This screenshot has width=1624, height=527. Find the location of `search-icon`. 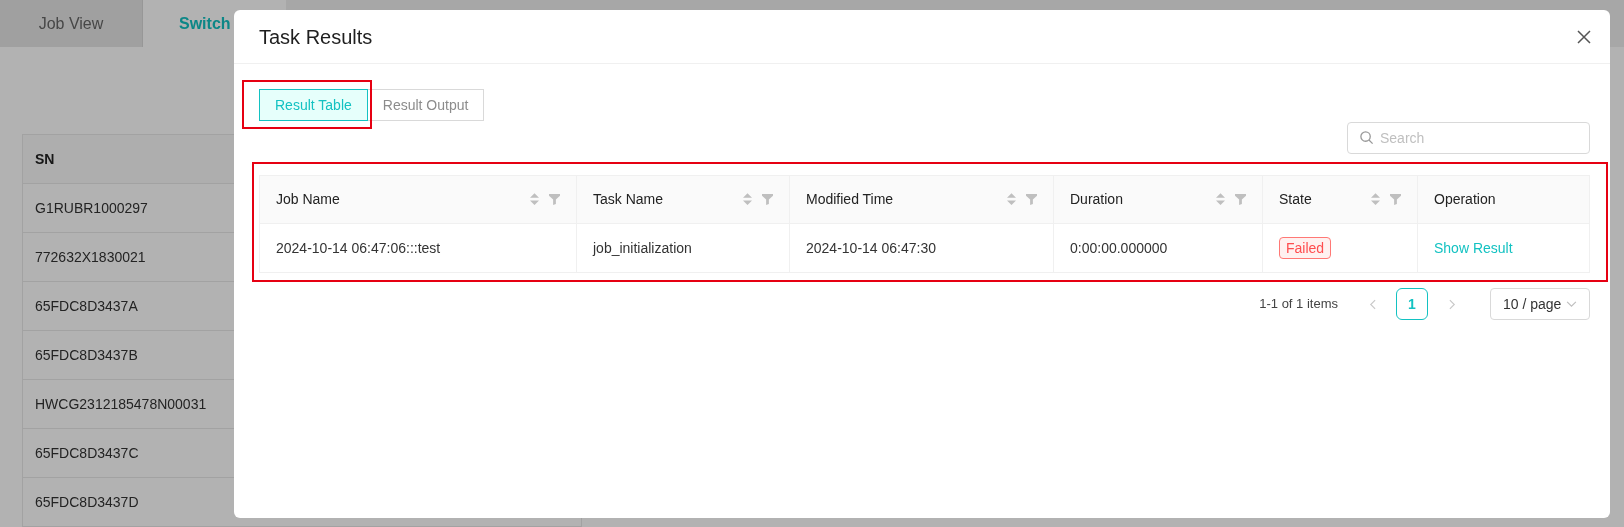

search-icon is located at coordinates (1366, 137).